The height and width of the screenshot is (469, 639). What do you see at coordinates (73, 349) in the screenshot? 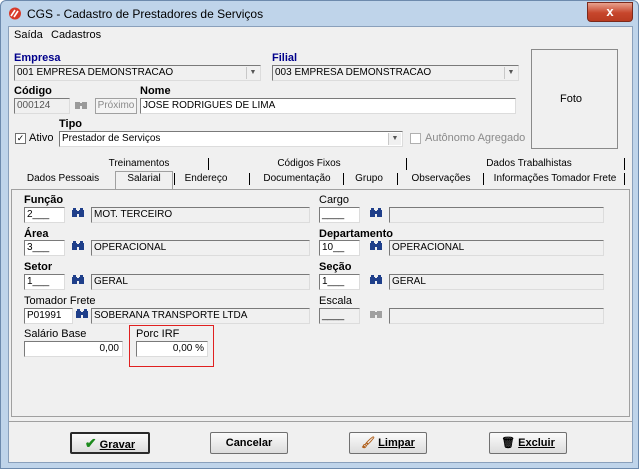
I see `salario-field: 0,00` at bounding box center [73, 349].